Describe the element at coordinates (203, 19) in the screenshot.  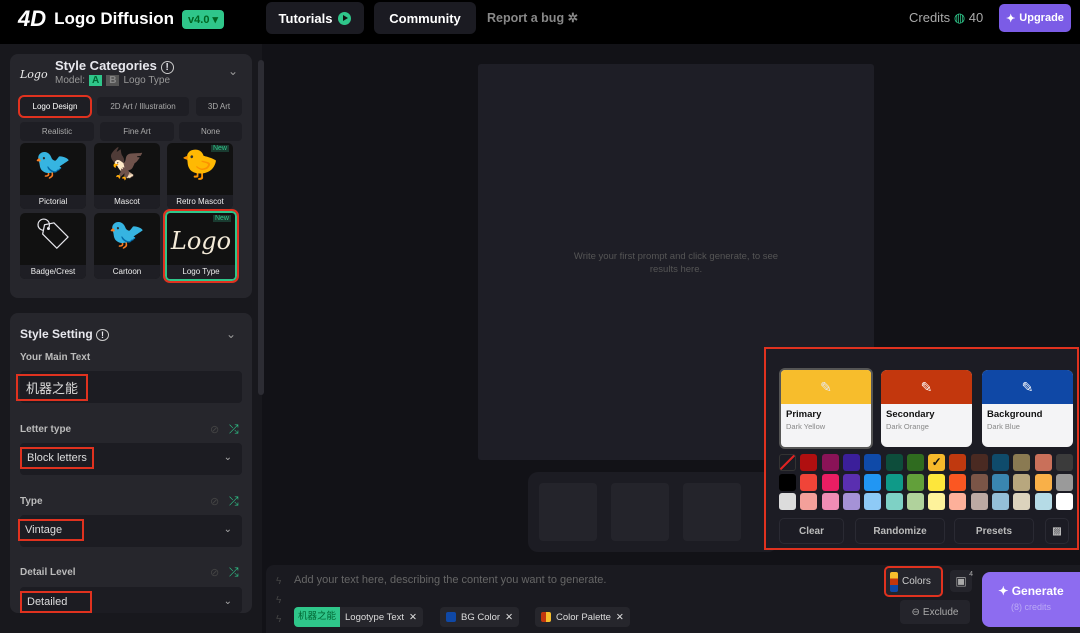
I see `version-select: v4.0 ▾` at that location.